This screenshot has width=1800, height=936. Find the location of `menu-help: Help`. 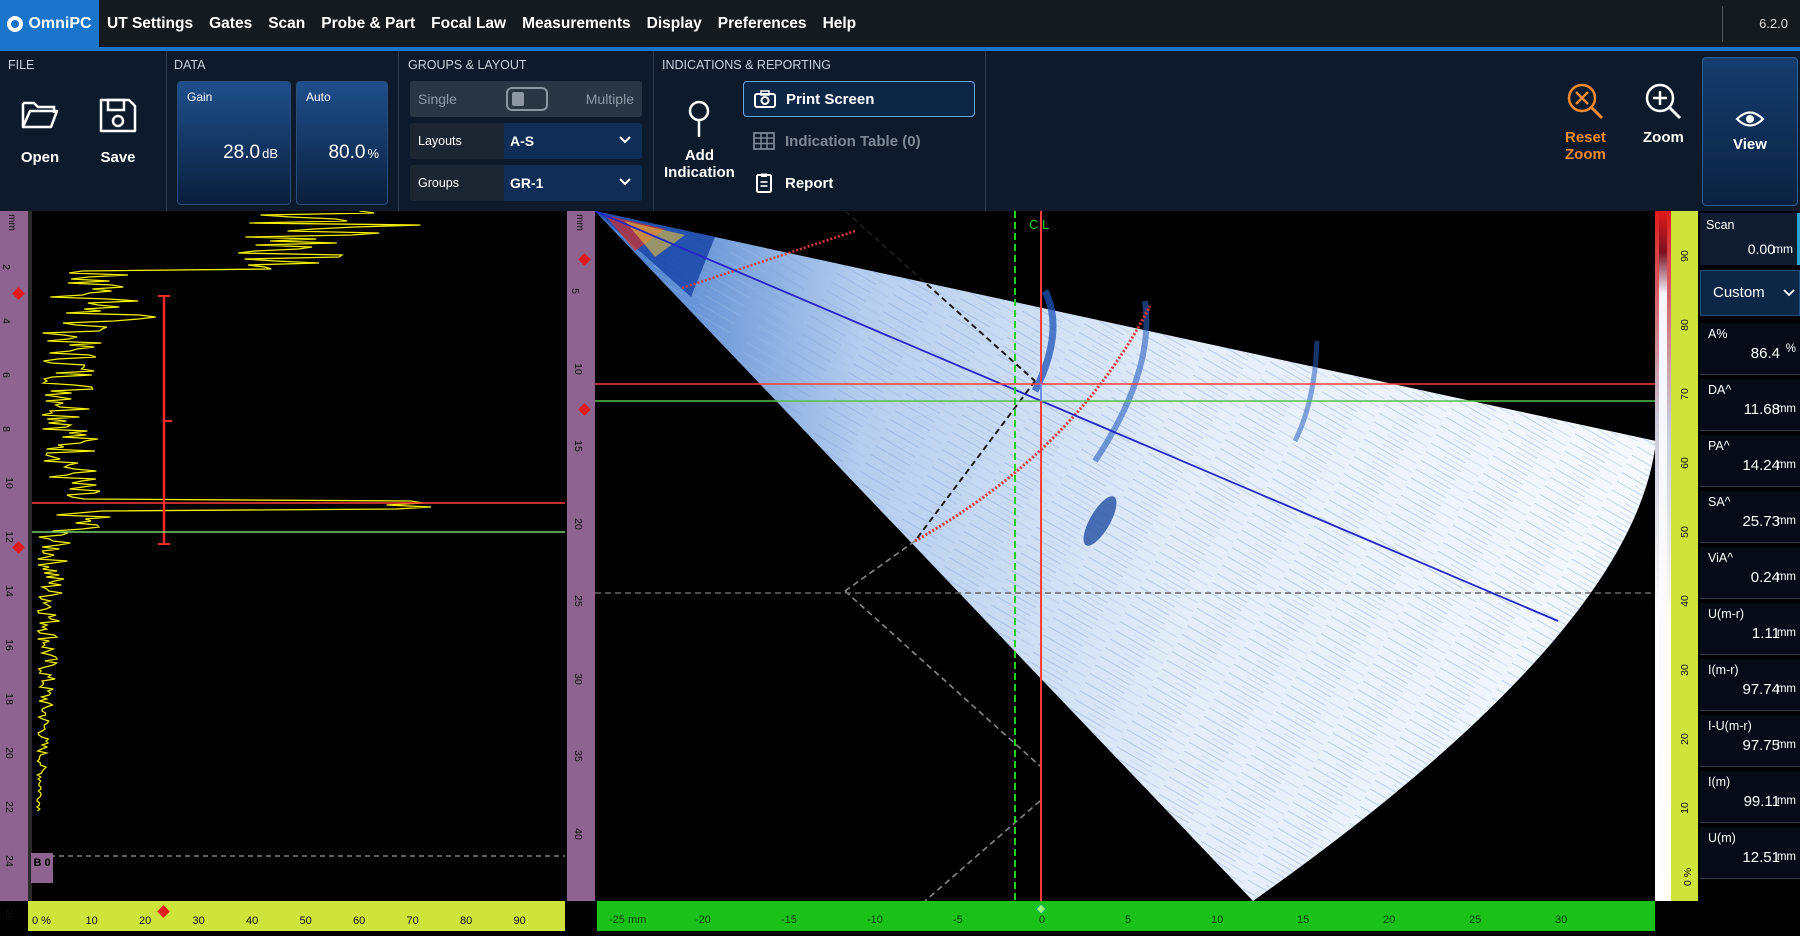

menu-help: Help is located at coordinates (840, 24).